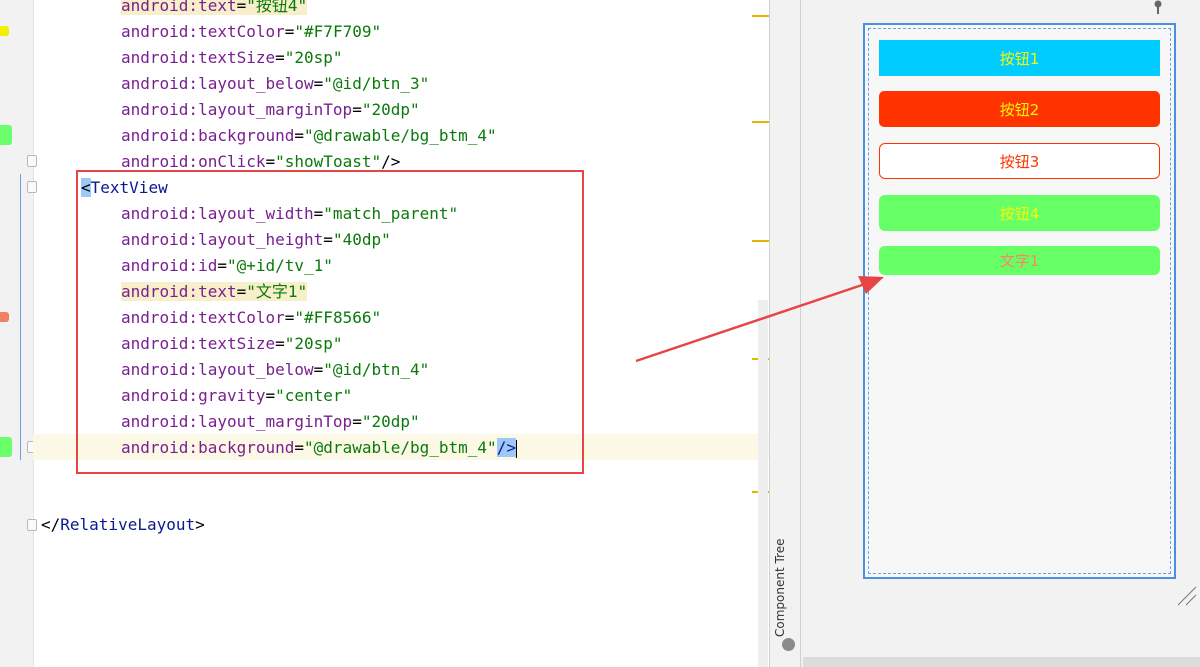  What do you see at coordinates (390, 109) in the screenshot?
I see `attribute-value: "20dp"` at bounding box center [390, 109].